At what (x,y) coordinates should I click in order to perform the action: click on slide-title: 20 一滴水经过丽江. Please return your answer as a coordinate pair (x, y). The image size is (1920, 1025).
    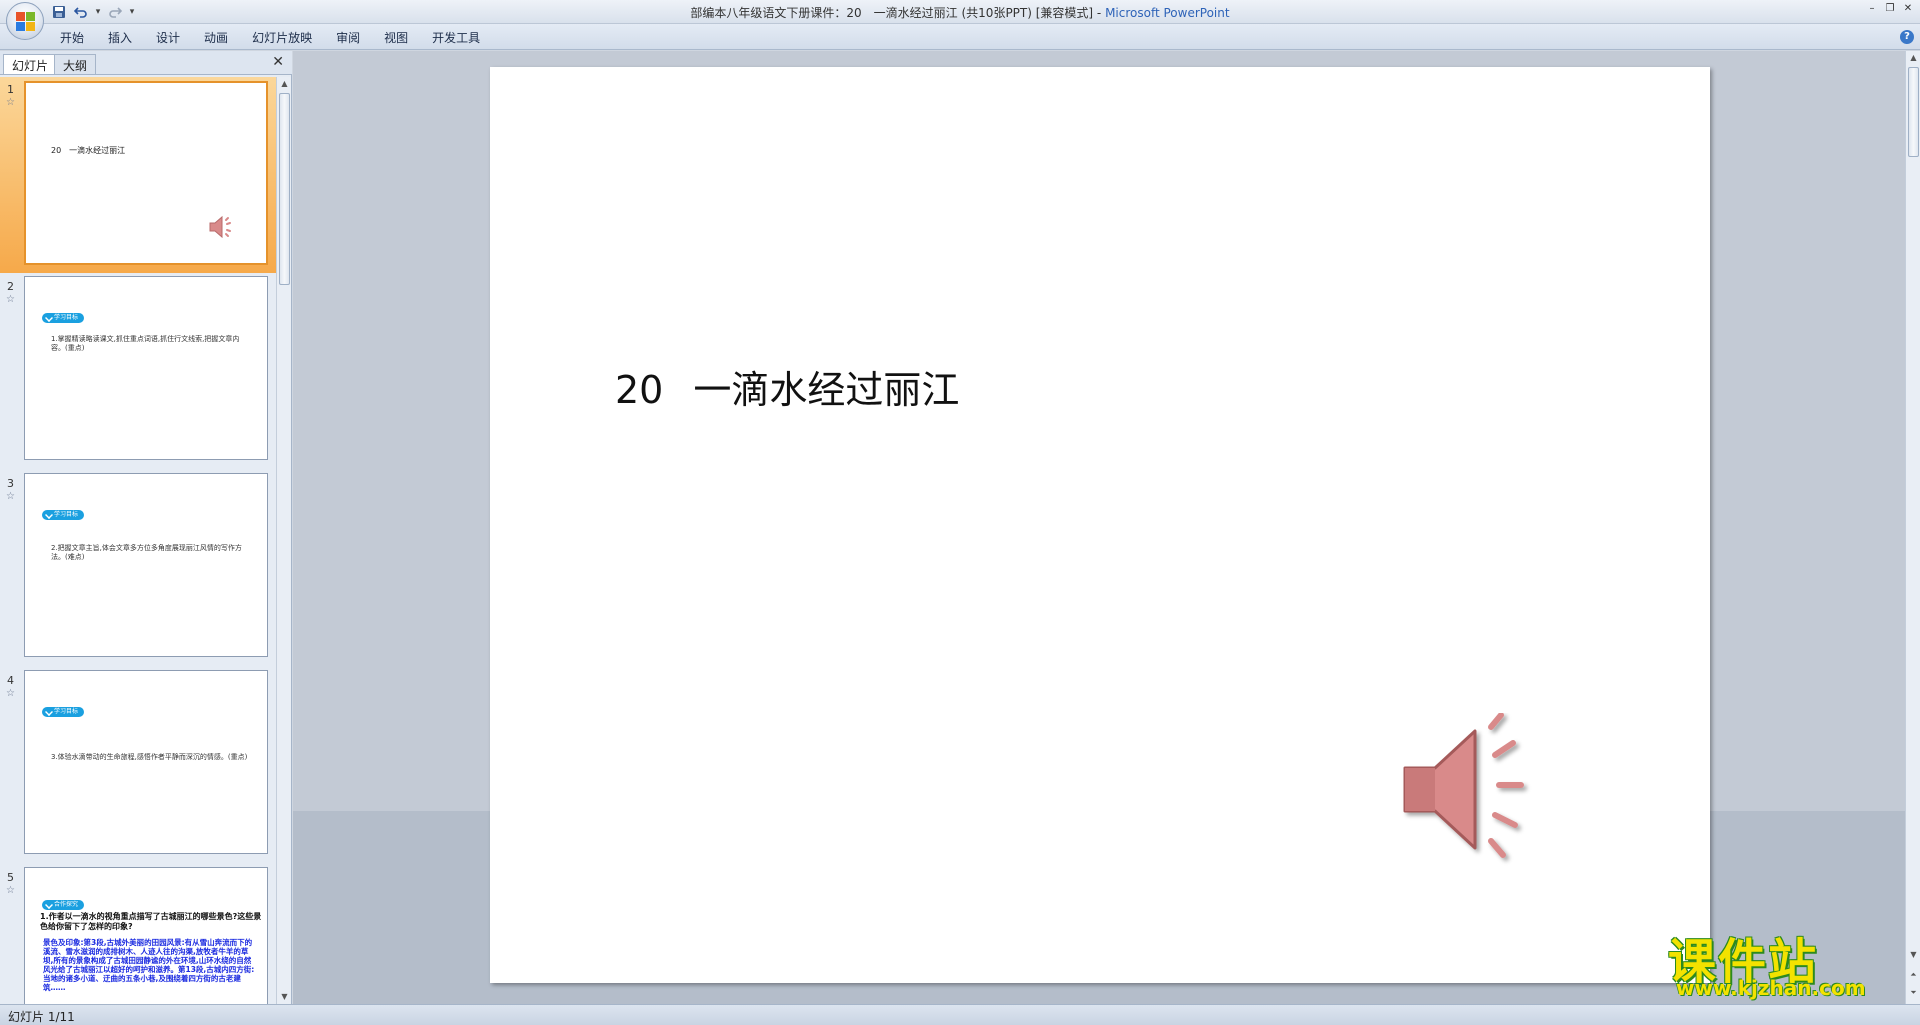
    Looking at the image, I should click on (787, 386).